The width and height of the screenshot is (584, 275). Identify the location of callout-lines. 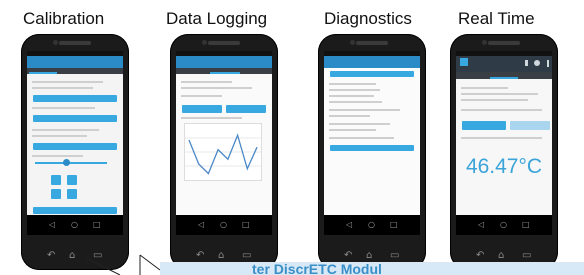
(123, 264).